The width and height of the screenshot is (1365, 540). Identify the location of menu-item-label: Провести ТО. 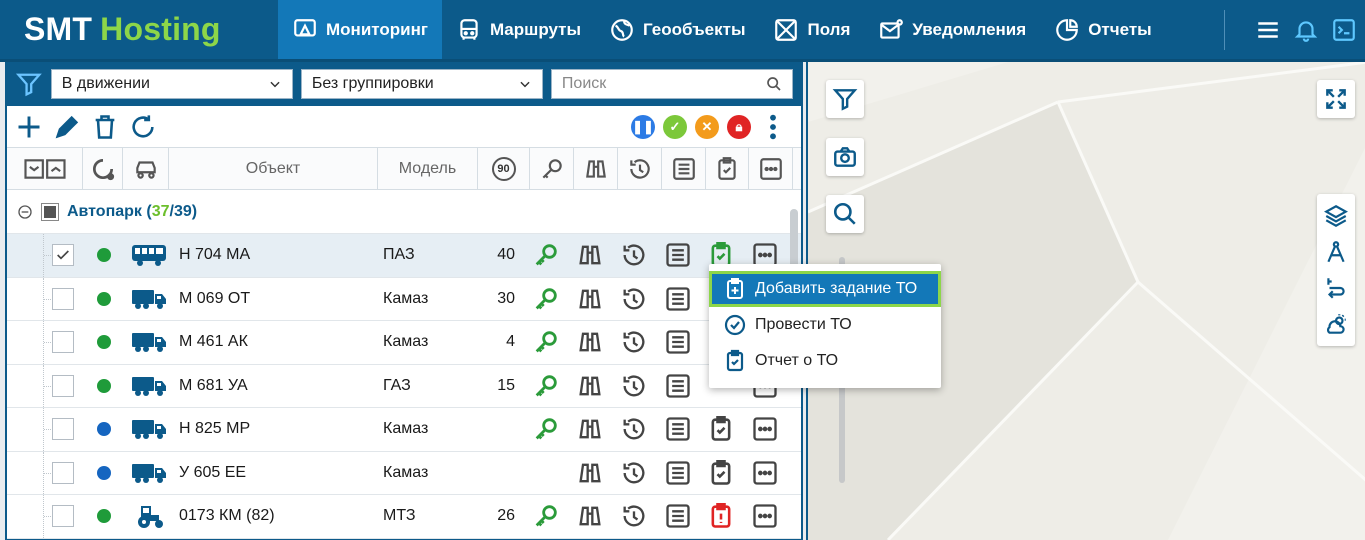
(803, 324).